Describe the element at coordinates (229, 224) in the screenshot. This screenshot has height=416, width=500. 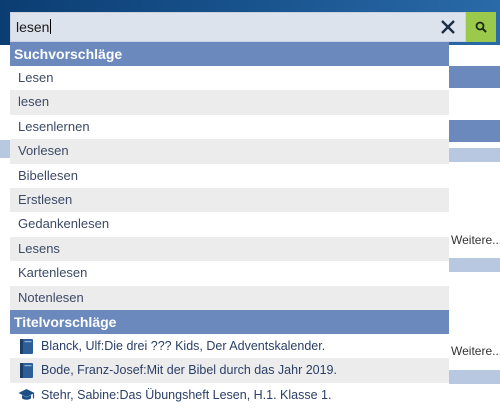
I see `suggestion-item: Gedankenlesen` at that location.